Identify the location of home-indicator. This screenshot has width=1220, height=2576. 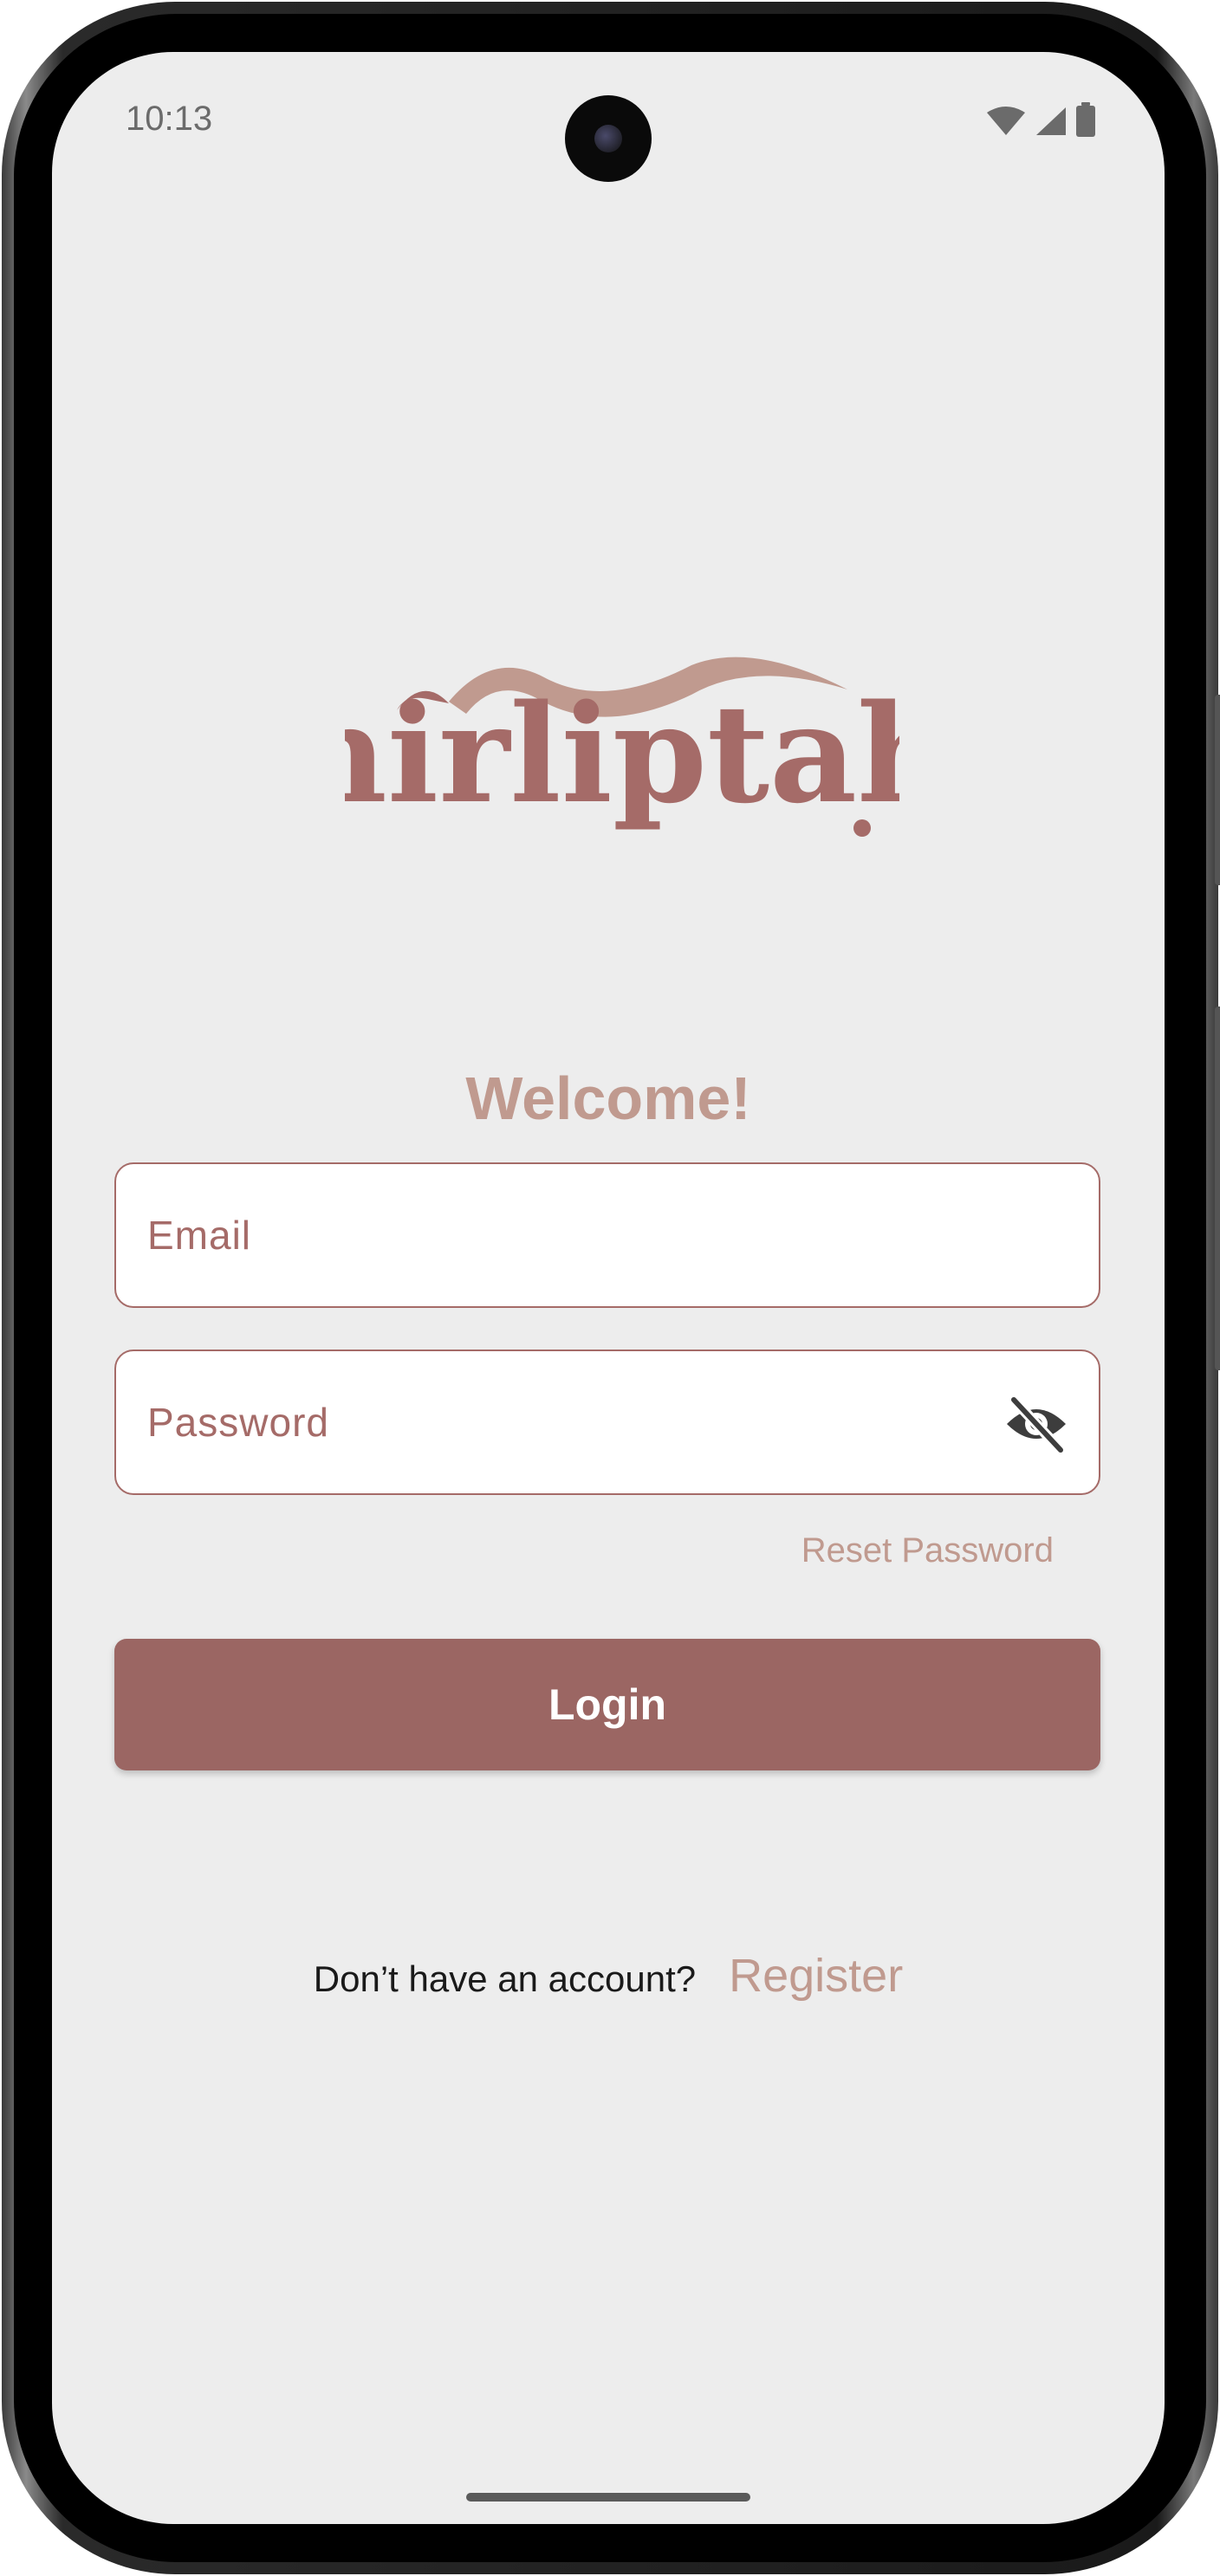
(608, 2497).